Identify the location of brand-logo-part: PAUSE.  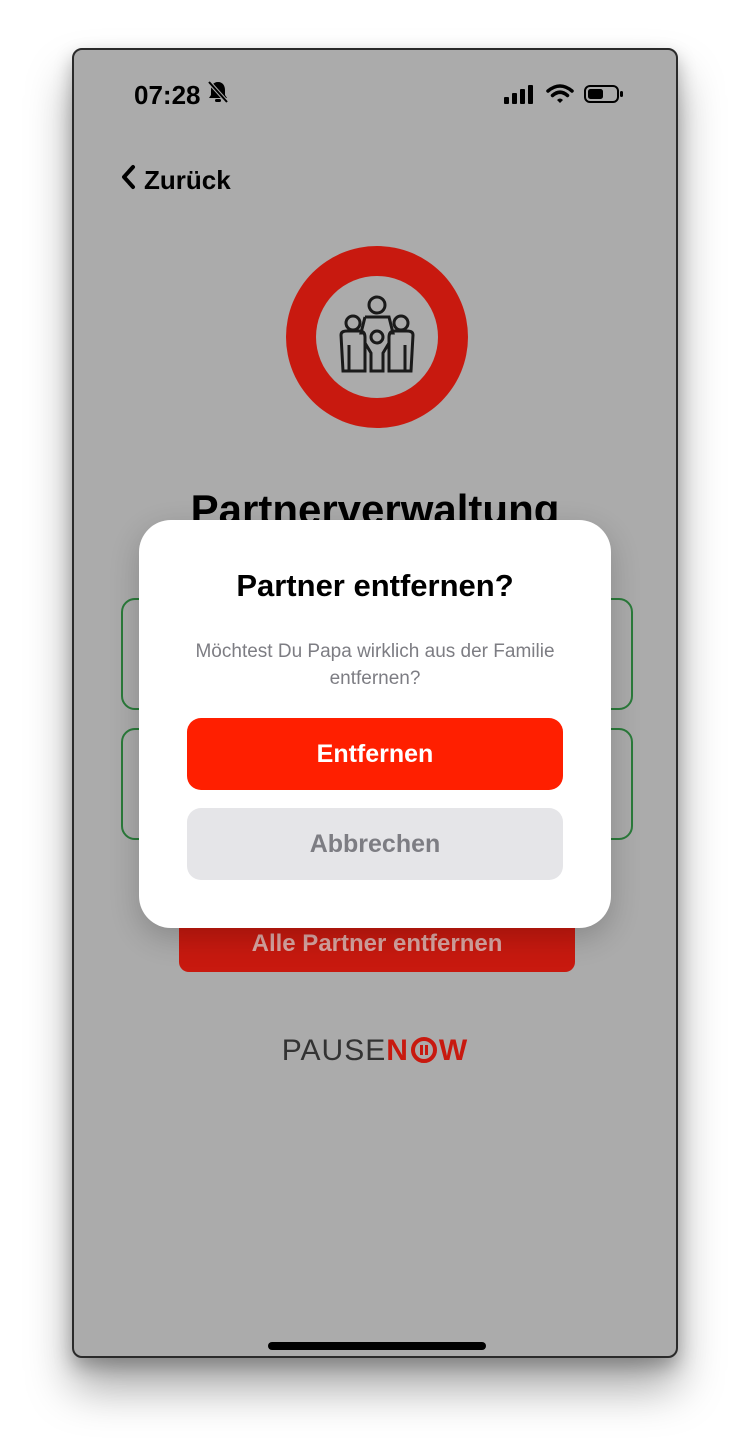
(334, 1050).